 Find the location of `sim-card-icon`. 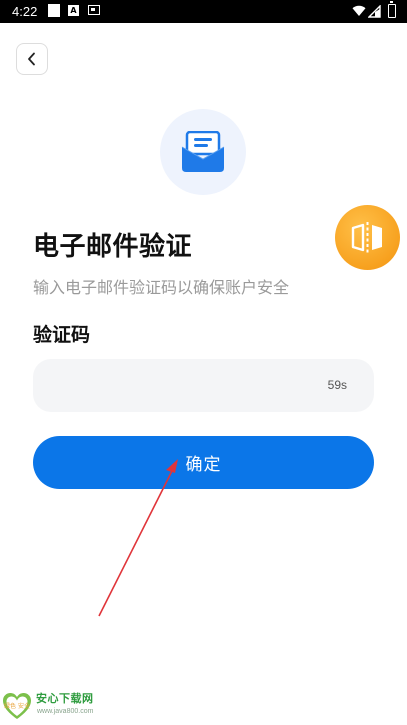

sim-card-icon is located at coordinates (94, 10).